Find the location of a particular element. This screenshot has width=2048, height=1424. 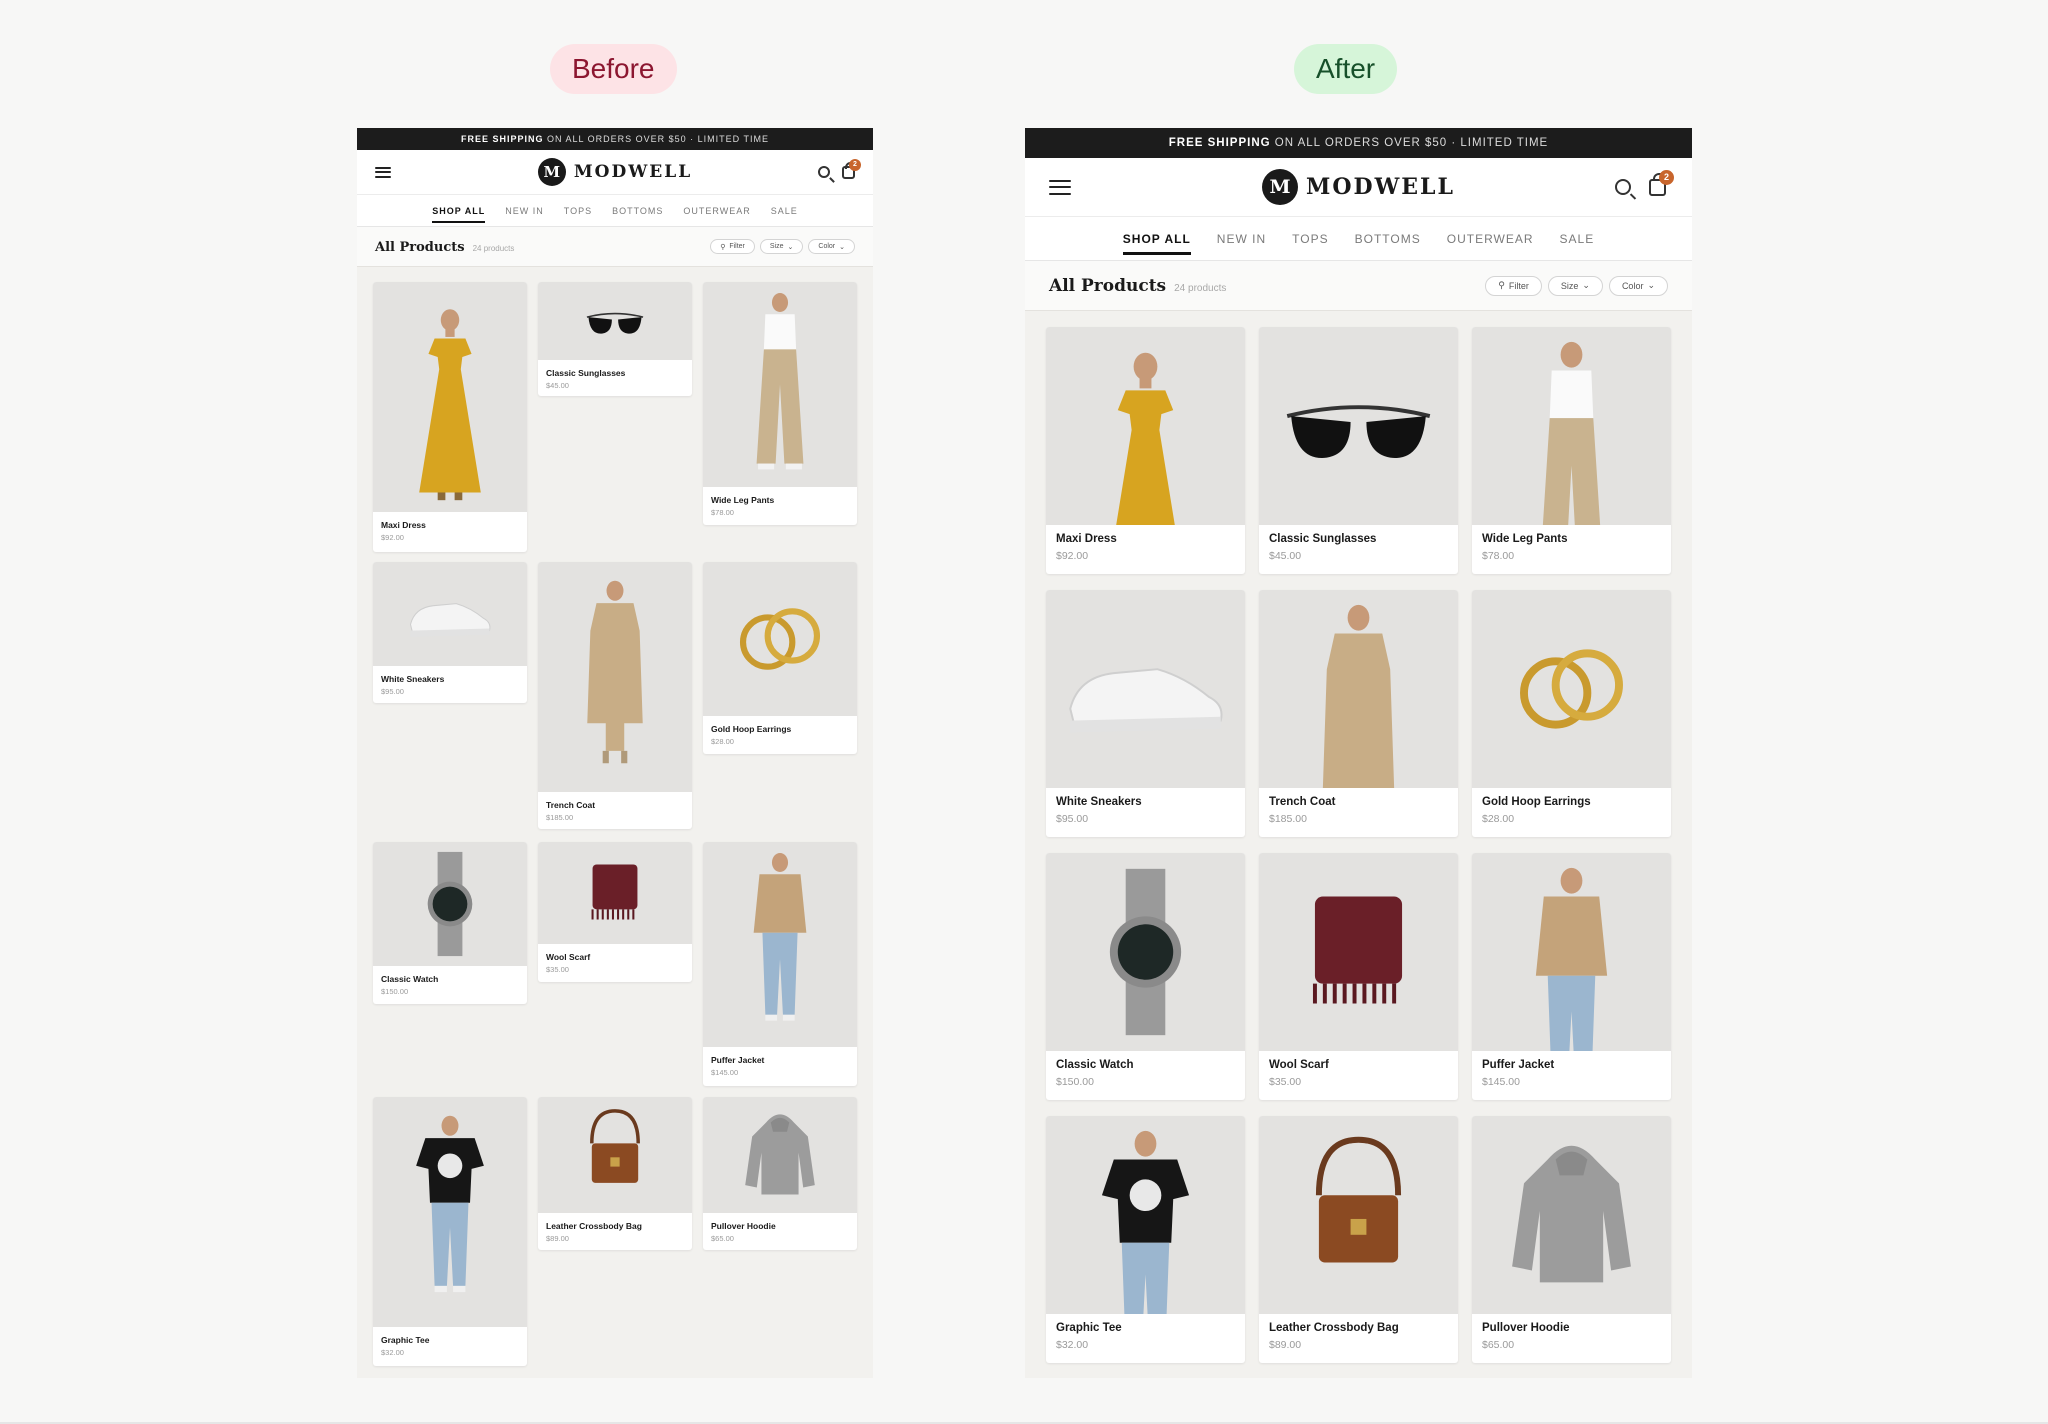

product-price: $150.00 is located at coordinates (395, 991).